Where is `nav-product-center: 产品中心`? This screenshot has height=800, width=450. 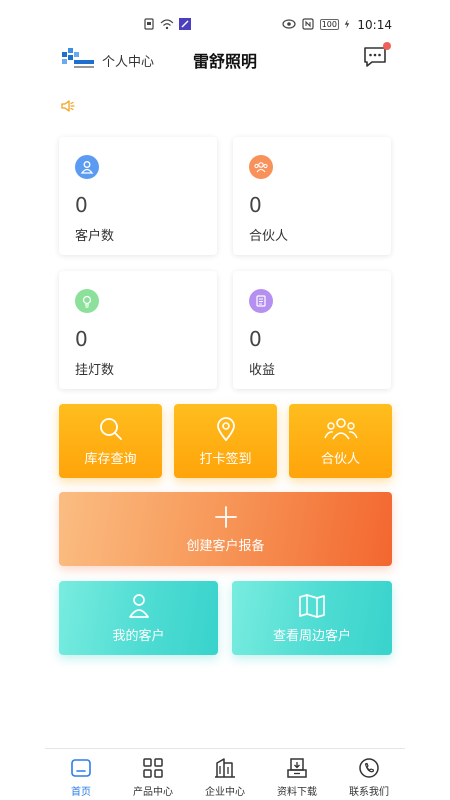
nav-product-center: 产品中心 is located at coordinates (153, 774).